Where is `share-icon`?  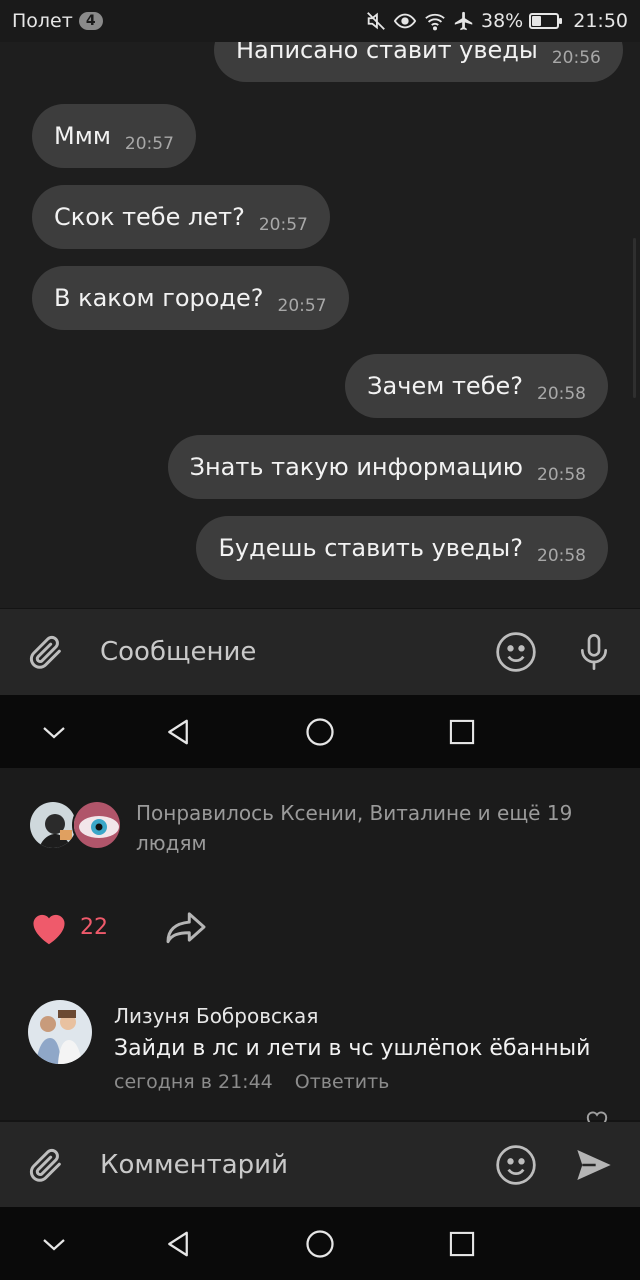
share-icon is located at coordinates (186, 927).